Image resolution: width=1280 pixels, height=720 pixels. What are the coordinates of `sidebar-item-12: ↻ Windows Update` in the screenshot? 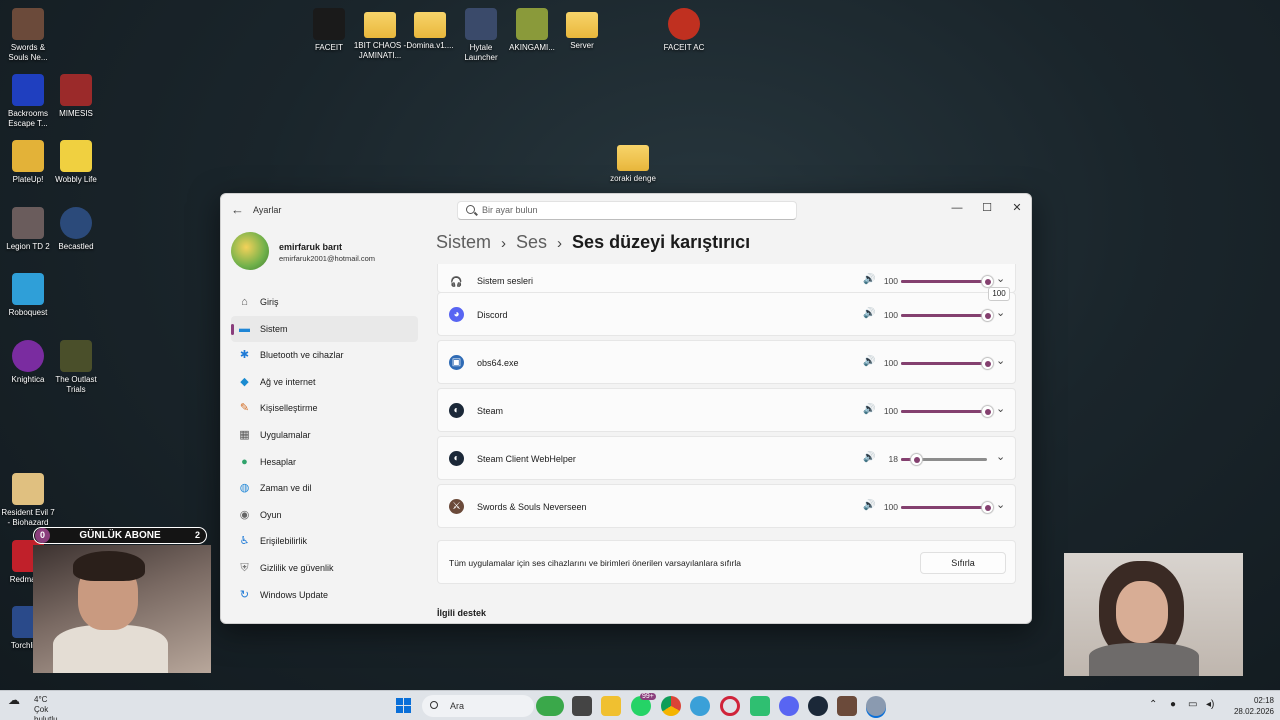 It's located at (324, 595).